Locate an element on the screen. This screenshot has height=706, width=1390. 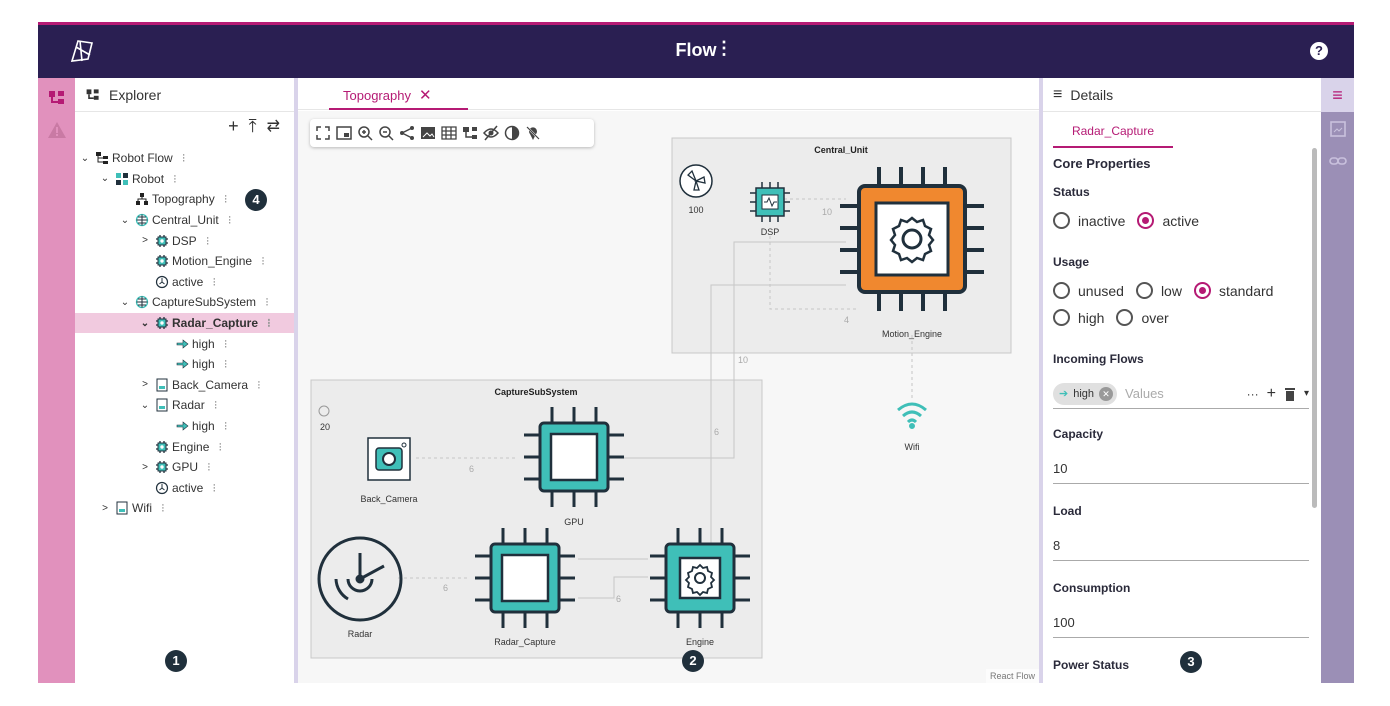
minimap-icon is located at coordinates (344, 133).